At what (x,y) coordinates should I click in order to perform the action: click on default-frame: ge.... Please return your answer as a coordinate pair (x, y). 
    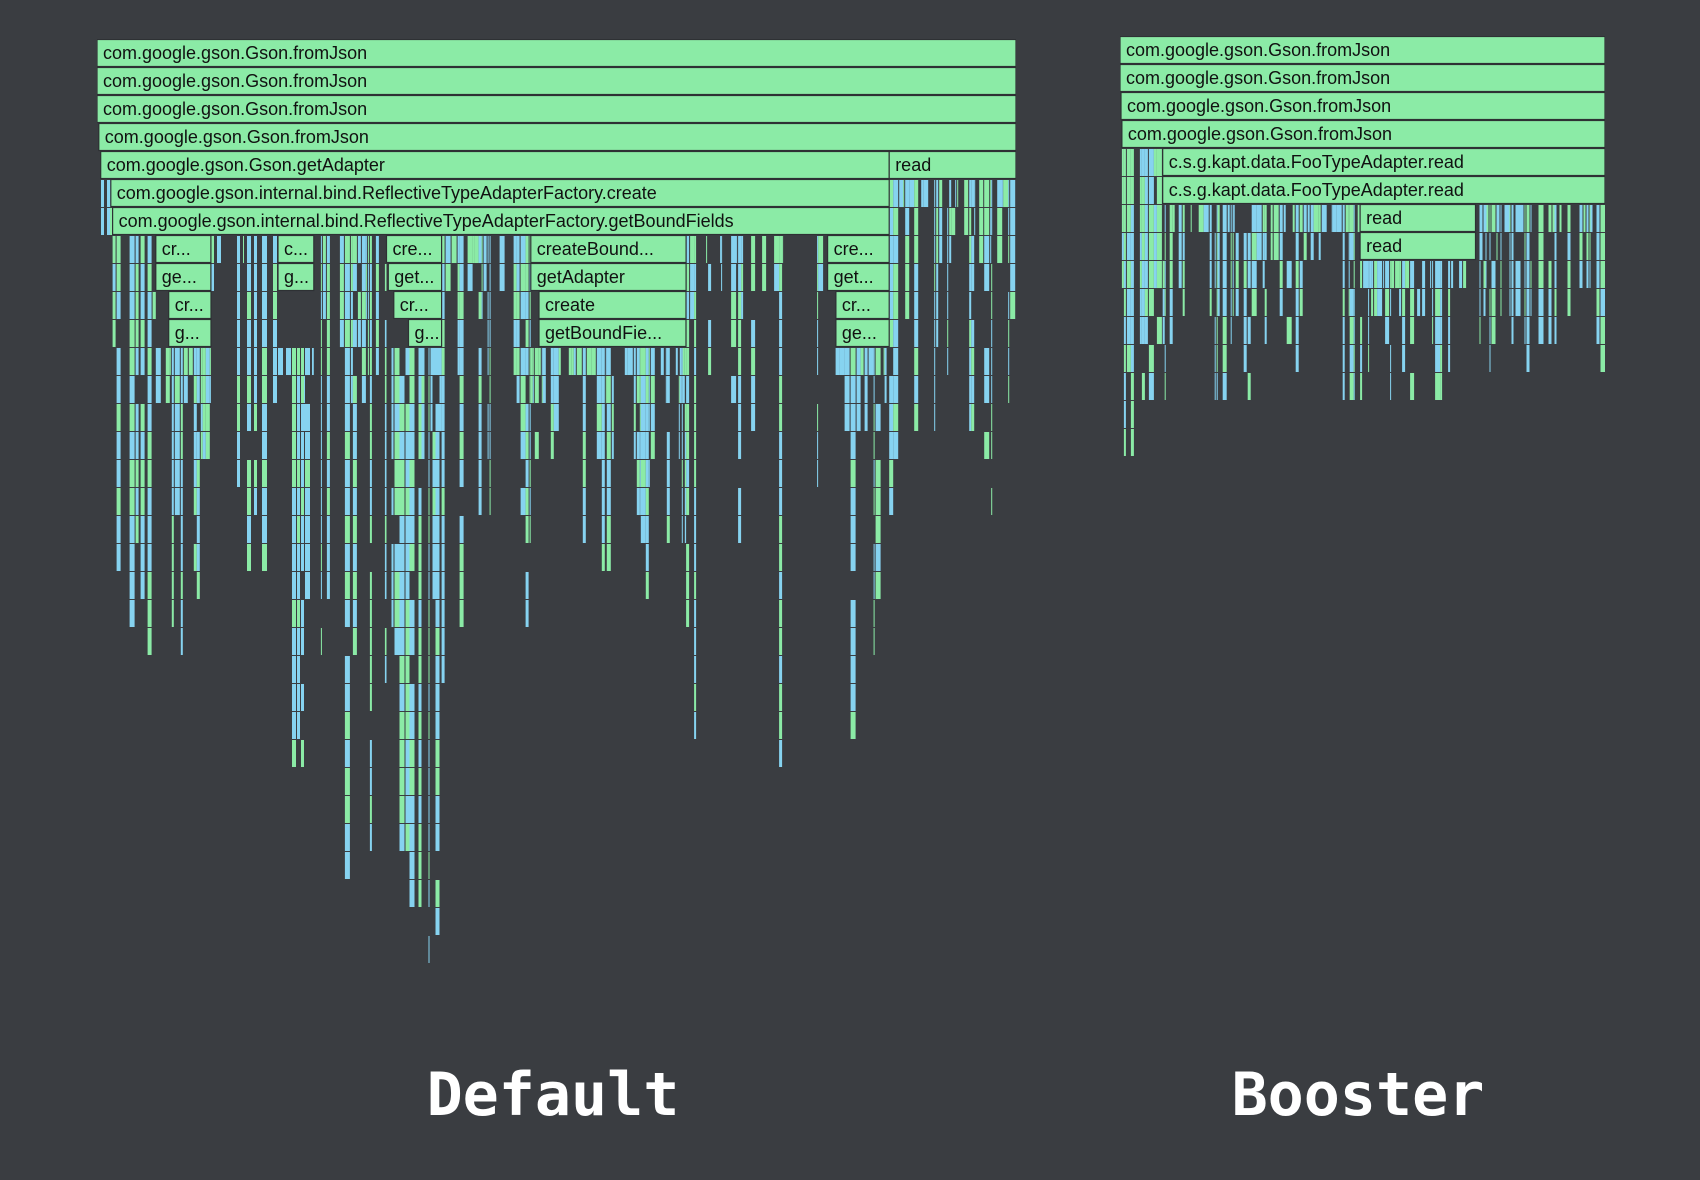
    Looking at the image, I should click on (183, 277).